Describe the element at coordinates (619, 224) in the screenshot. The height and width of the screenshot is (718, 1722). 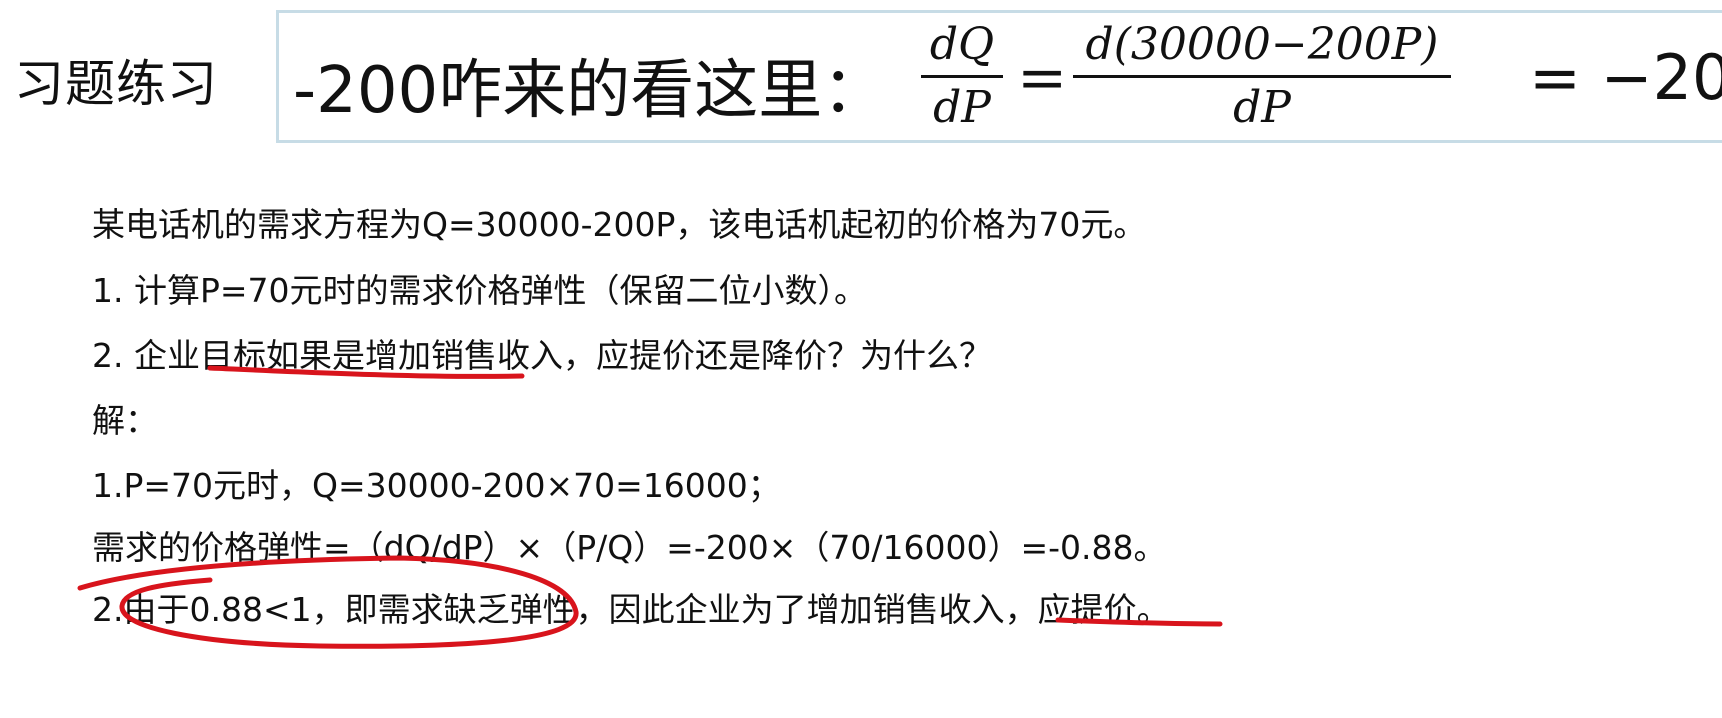
I see `problem-statement: 某电话机的需求方程为Q=30000-200P，该电话机起初的价格为70元。` at that location.